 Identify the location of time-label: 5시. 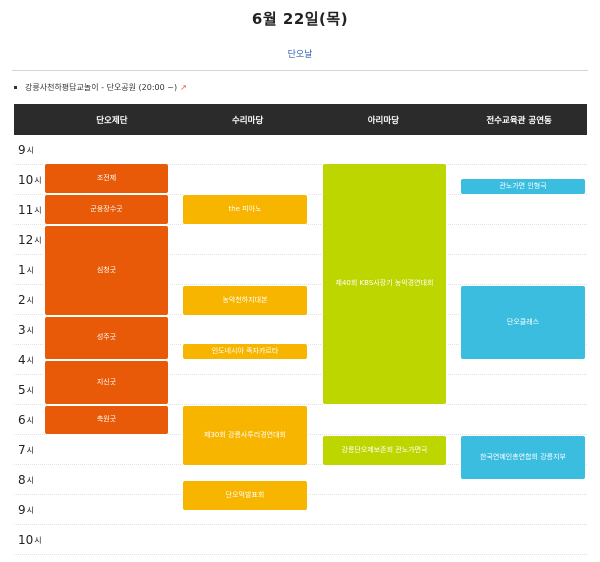
(26, 390).